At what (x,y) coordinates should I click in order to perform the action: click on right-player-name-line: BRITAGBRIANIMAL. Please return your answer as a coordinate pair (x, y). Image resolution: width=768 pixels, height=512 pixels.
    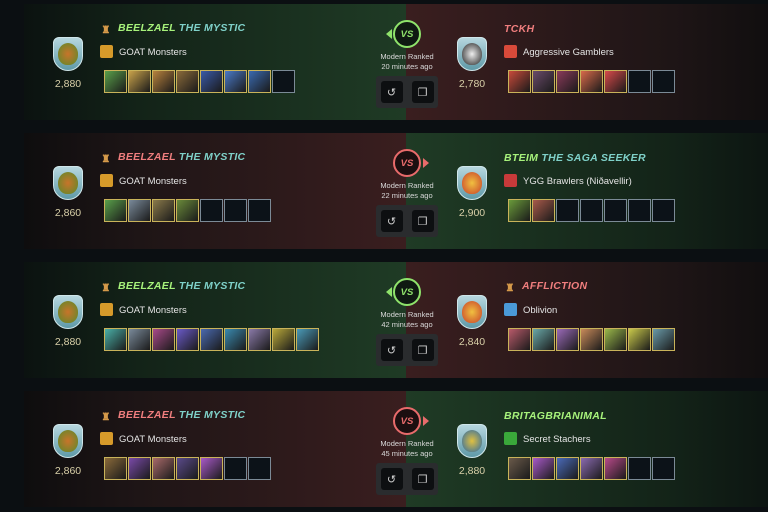
    Looking at the image, I should click on (555, 415).